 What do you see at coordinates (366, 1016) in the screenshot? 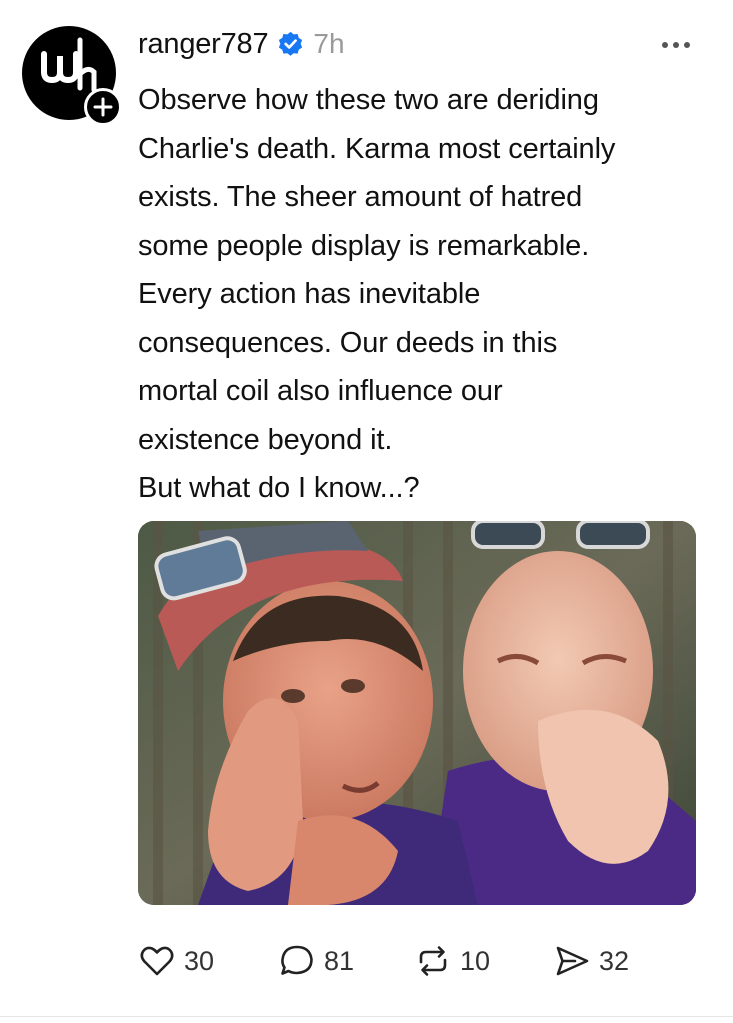
I see `post-divider` at bounding box center [366, 1016].